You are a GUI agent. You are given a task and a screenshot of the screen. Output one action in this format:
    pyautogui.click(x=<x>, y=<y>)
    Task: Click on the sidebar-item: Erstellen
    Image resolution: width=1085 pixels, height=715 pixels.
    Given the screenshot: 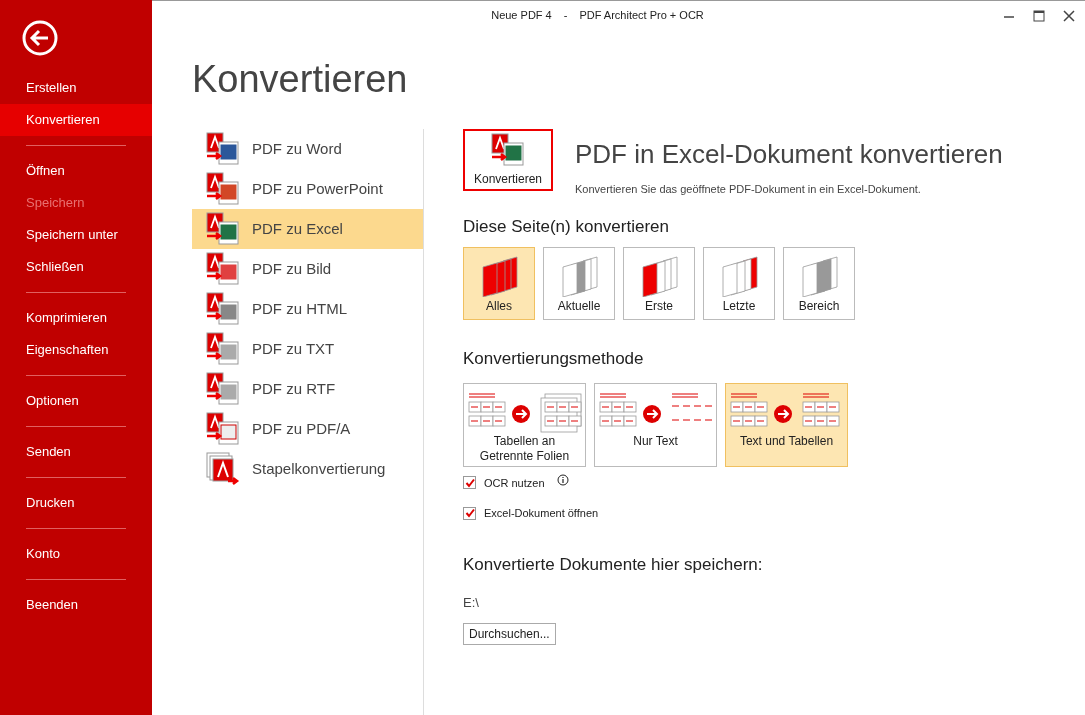 What is the action you would take?
    pyautogui.click(x=76, y=88)
    